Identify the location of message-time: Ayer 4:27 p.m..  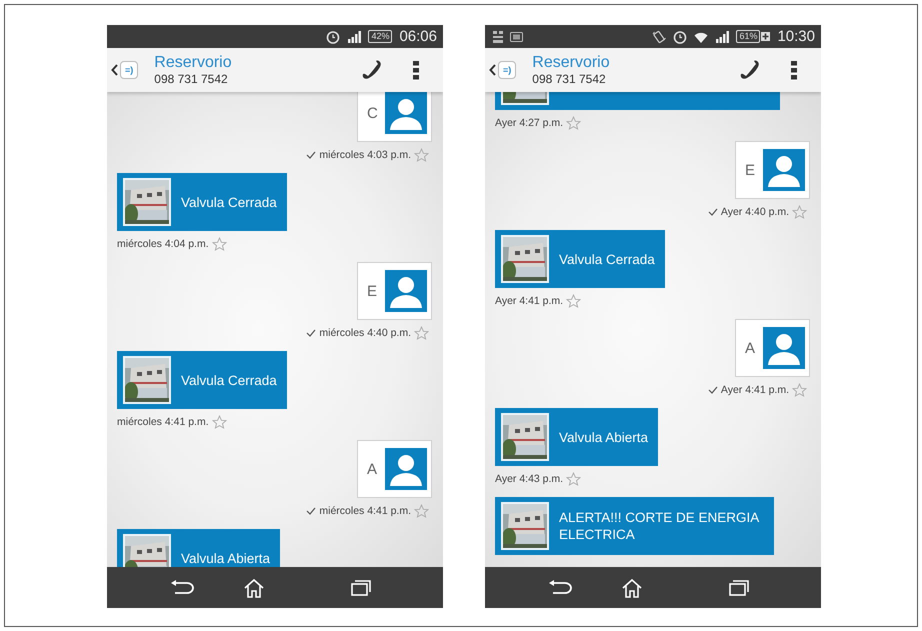
(529, 123).